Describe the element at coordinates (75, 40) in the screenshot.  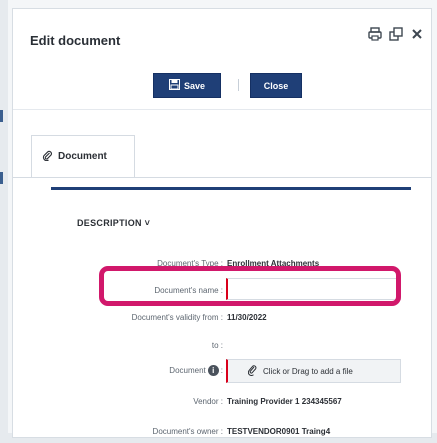
I see `dialog-title: Edit document` at that location.